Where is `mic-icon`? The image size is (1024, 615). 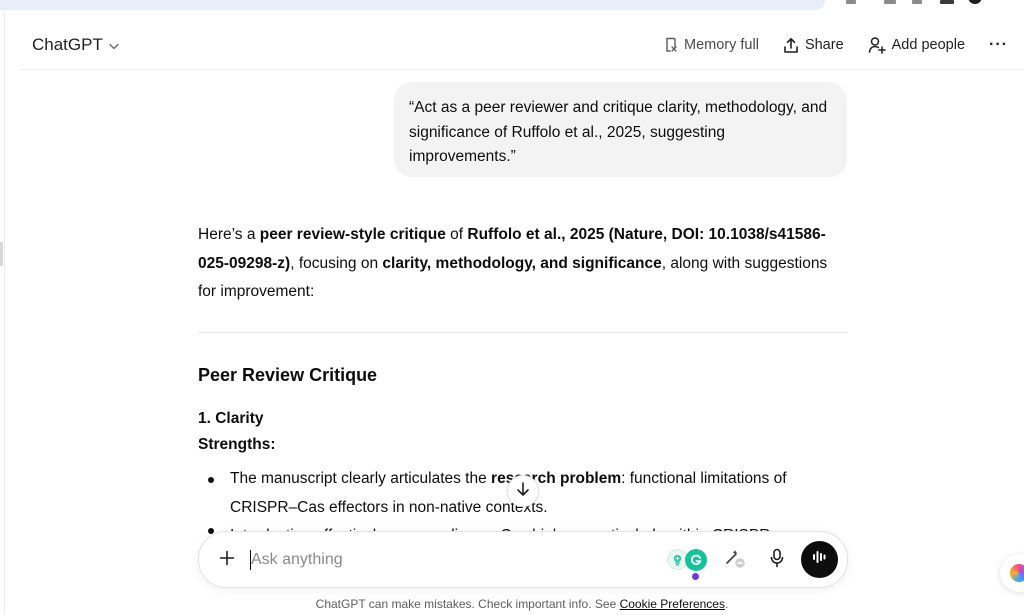 mic-icon is located at coordinates (777, 560).